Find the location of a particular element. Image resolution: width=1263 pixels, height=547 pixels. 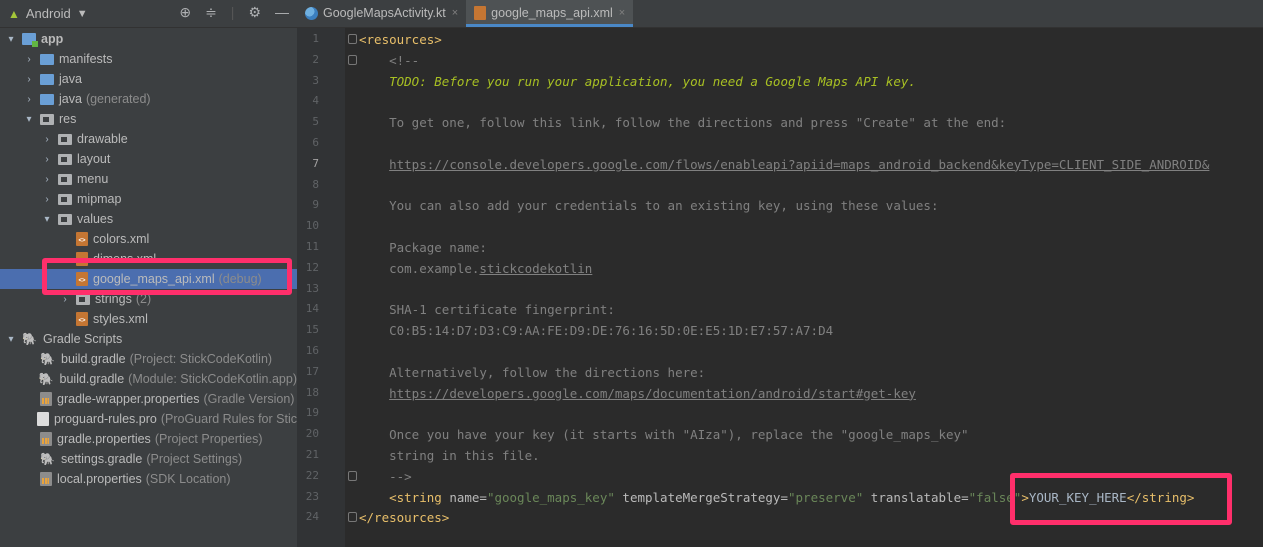

gradle-icon: 🐘 is located at coordinates (46, 378).